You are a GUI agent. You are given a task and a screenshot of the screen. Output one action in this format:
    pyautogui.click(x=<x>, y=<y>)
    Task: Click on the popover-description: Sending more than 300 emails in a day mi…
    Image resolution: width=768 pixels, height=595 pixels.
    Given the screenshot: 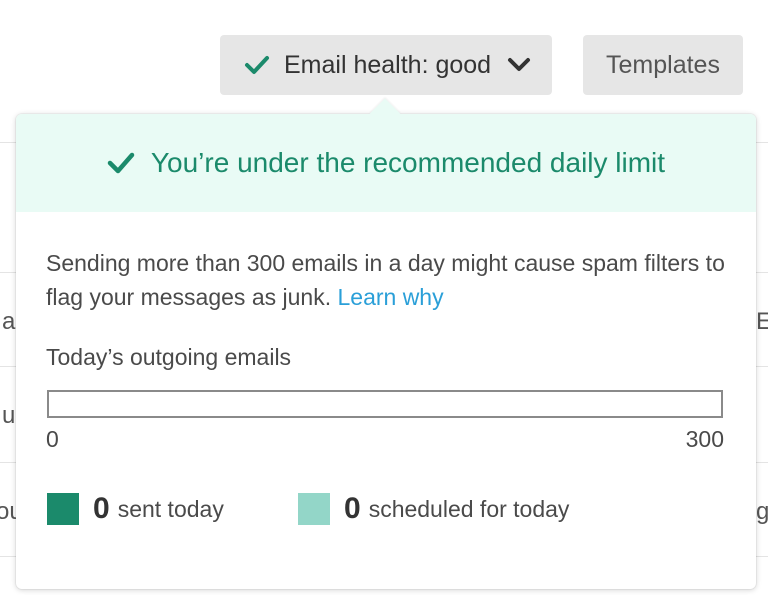 What is the action you would take?
    pyautogui.click(x=386, y=280)
    